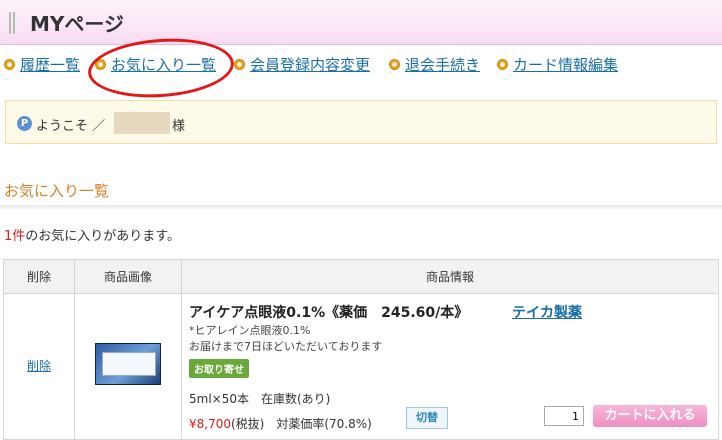 This screenshot has width=722, height=440. What do you see at coordinates (361, 122) in the screenshot?
I see `welcome-box: P ようこそ ／ 様` at bounding box center [361, 122].